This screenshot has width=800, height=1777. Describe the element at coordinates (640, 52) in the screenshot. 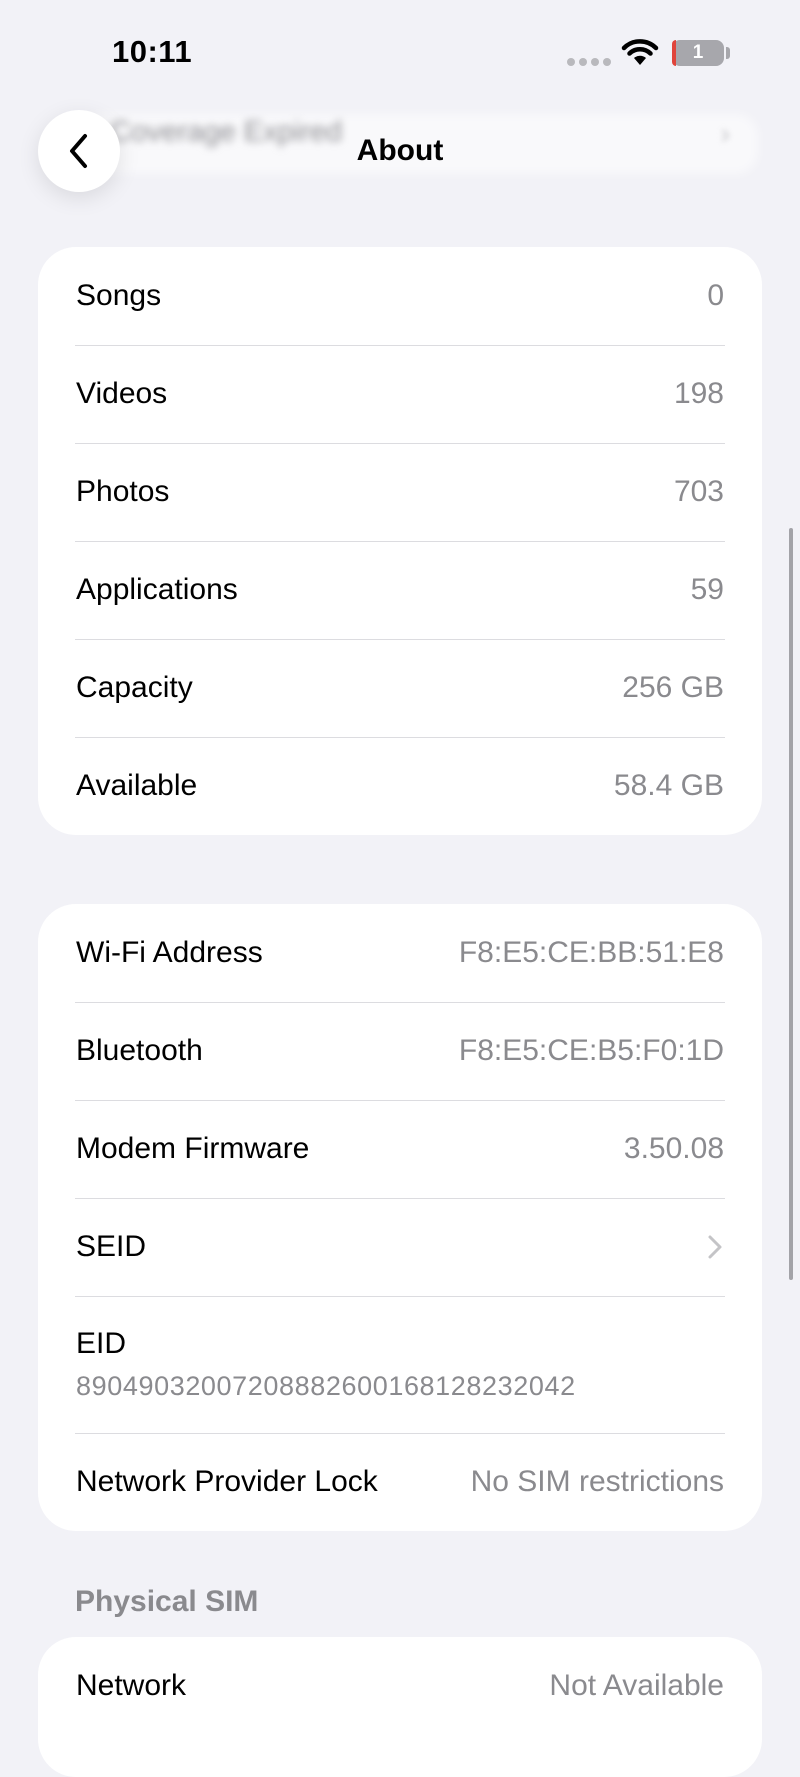

I see `wifi-icon` at that location.